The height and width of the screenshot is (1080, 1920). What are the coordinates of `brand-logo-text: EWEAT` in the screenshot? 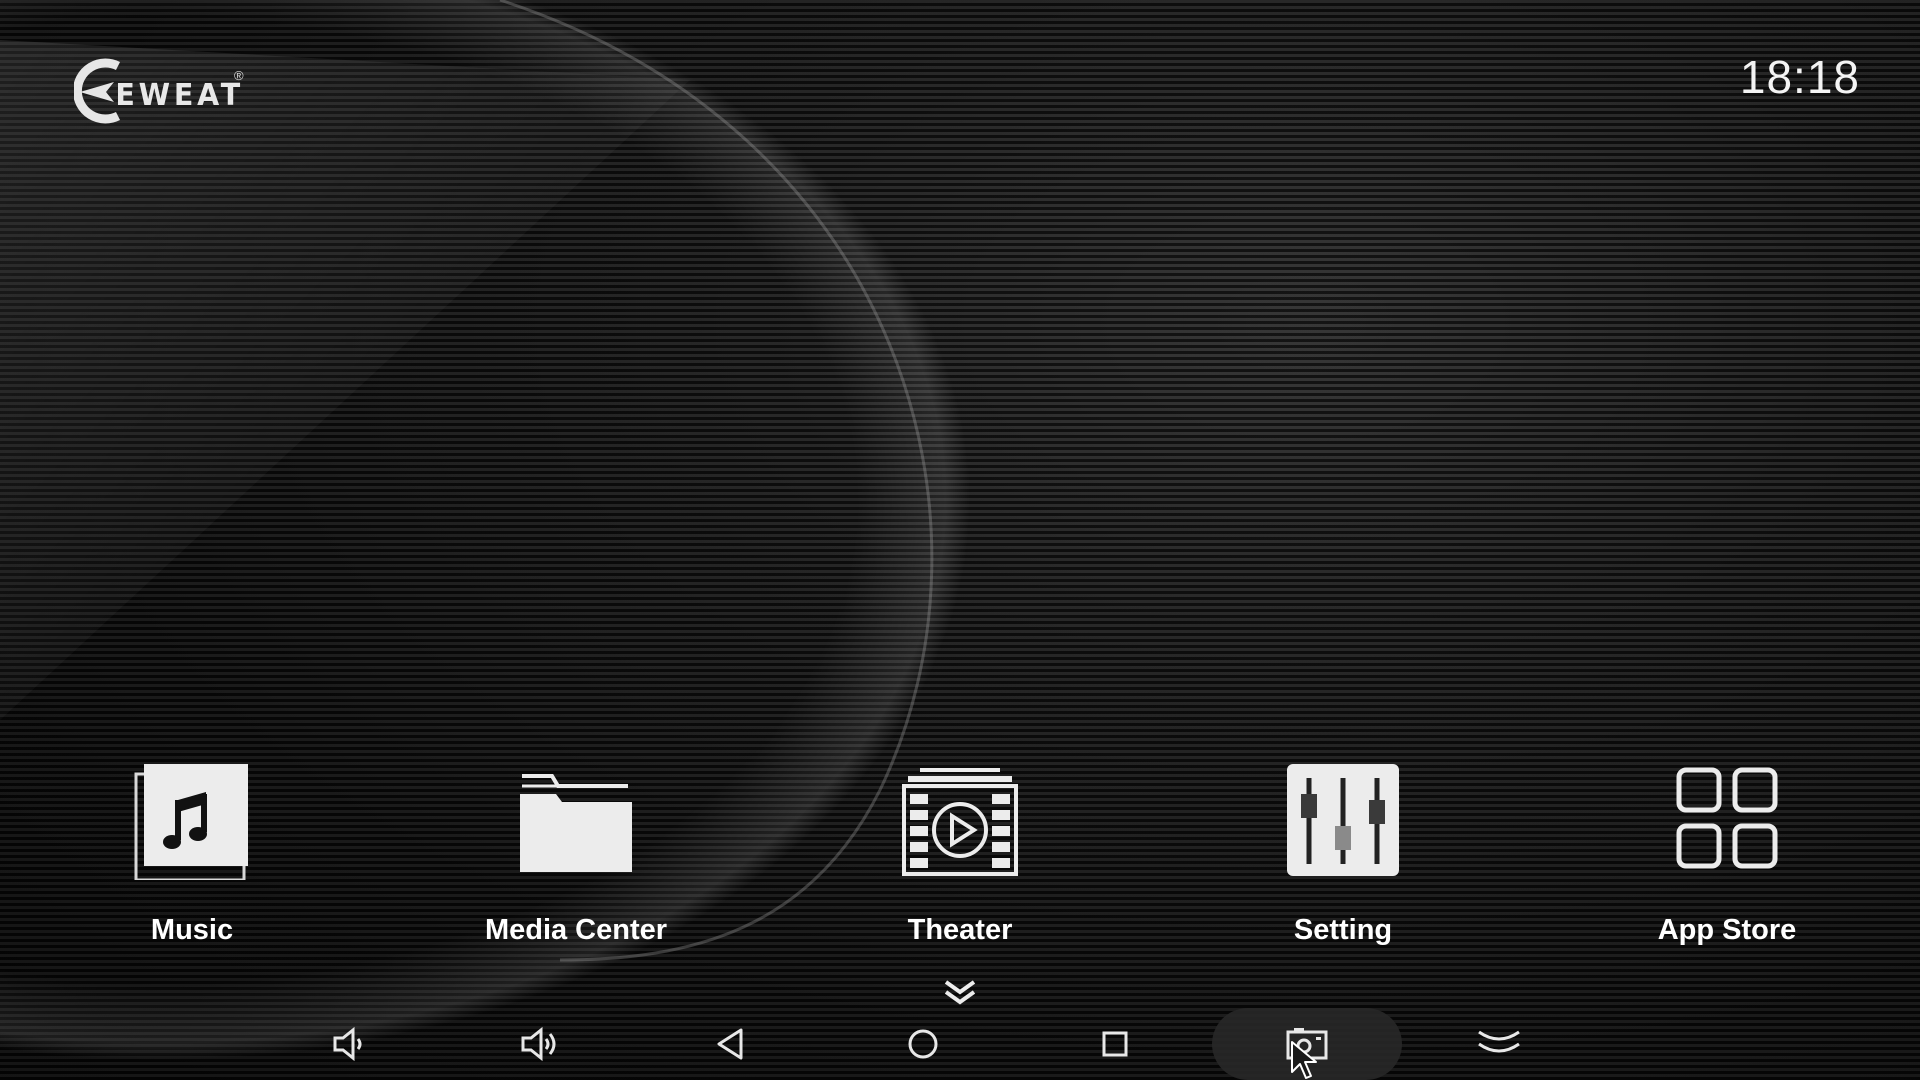 It's located at (180, 95).